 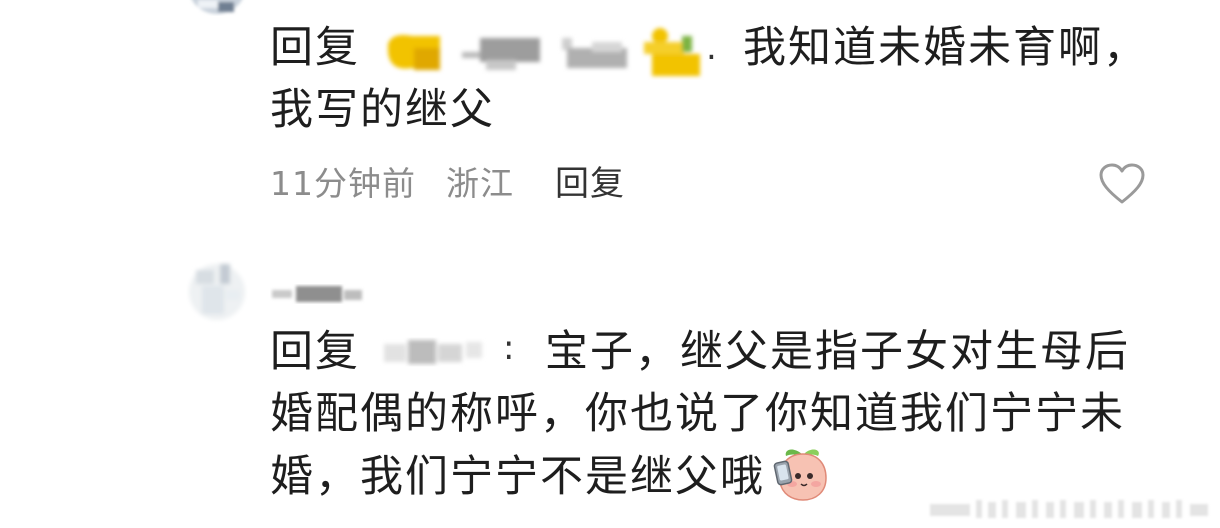 What do you see at coordinates (837, 352) in the screenshot?
I see `comment-text-line: 宝子，继父是指子女对生母后` at bounding box center [837, 352].